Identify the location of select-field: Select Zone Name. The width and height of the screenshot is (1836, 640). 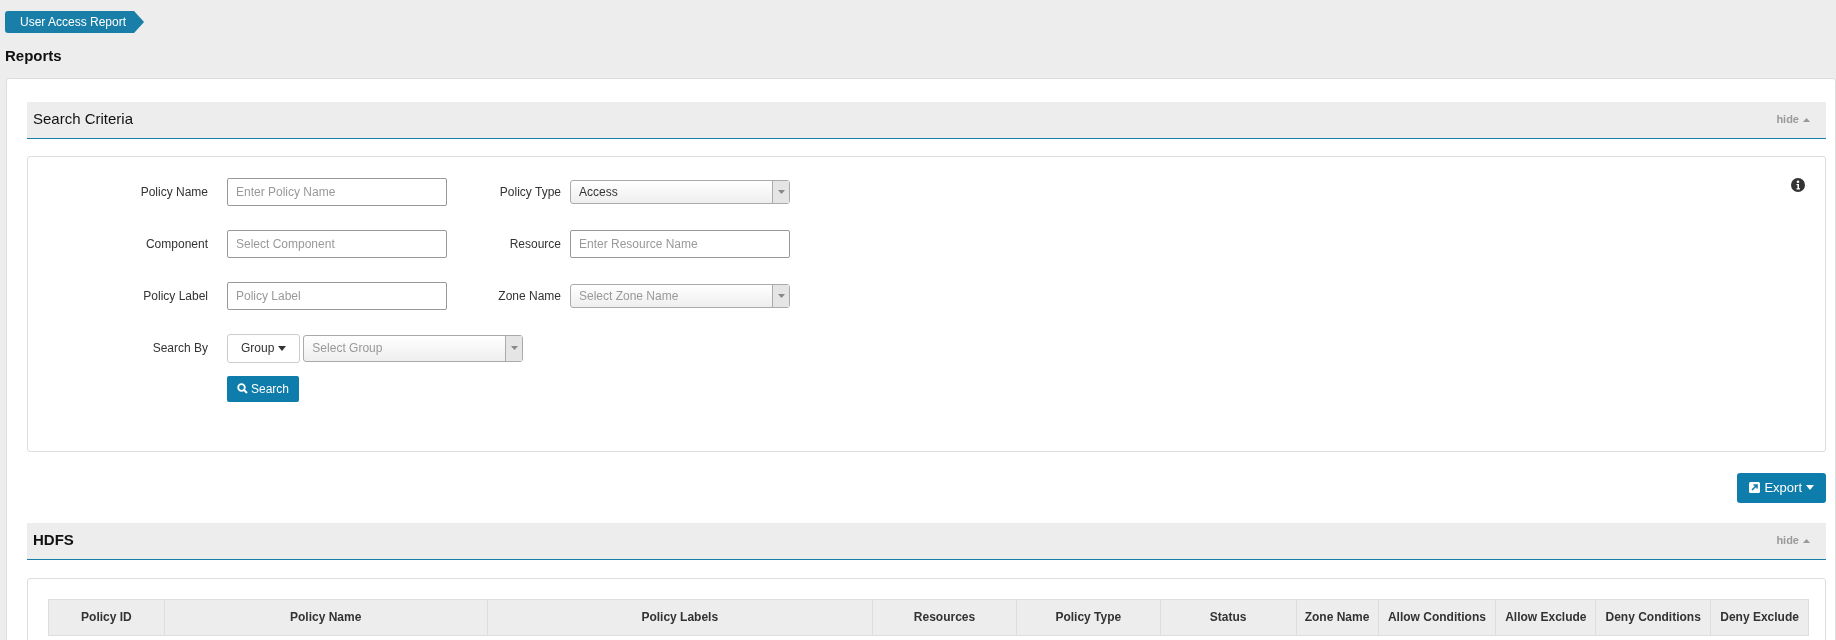
(680, 295).